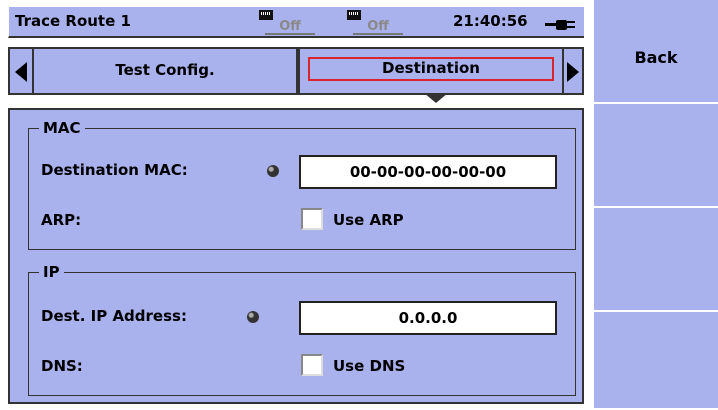 This screenshot has height=410, width=718. I want to click on arp-label: ARP:, so click(61, 220).